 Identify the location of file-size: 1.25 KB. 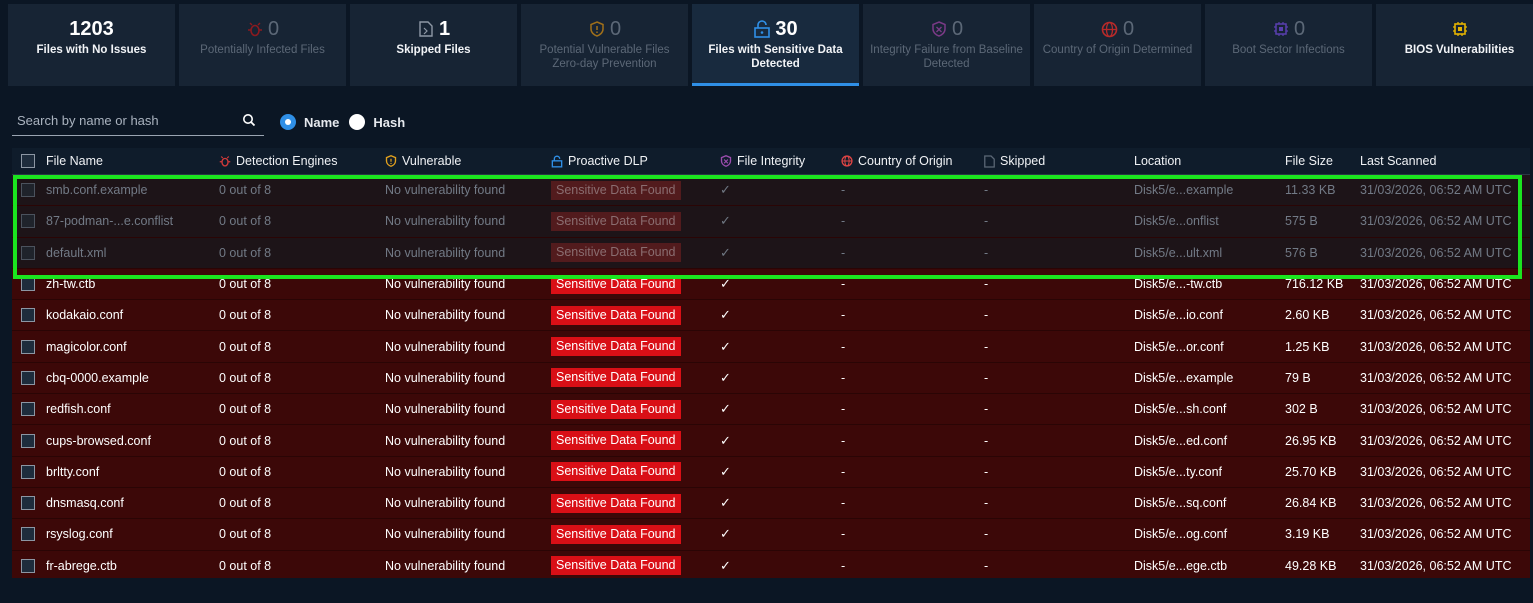
(1307, 346).